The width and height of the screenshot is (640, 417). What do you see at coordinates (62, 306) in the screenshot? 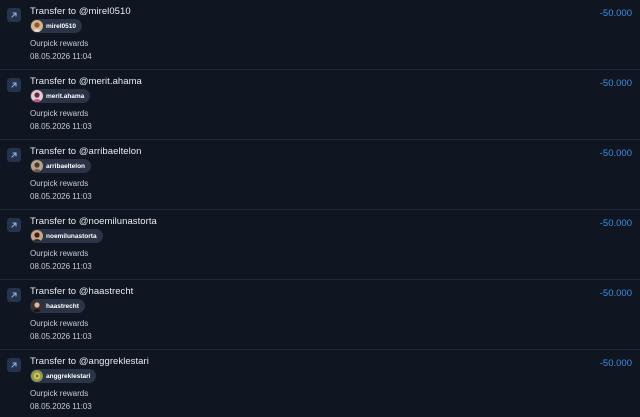
I see `username-label: haastrecht` at bounding box center [62, 306].